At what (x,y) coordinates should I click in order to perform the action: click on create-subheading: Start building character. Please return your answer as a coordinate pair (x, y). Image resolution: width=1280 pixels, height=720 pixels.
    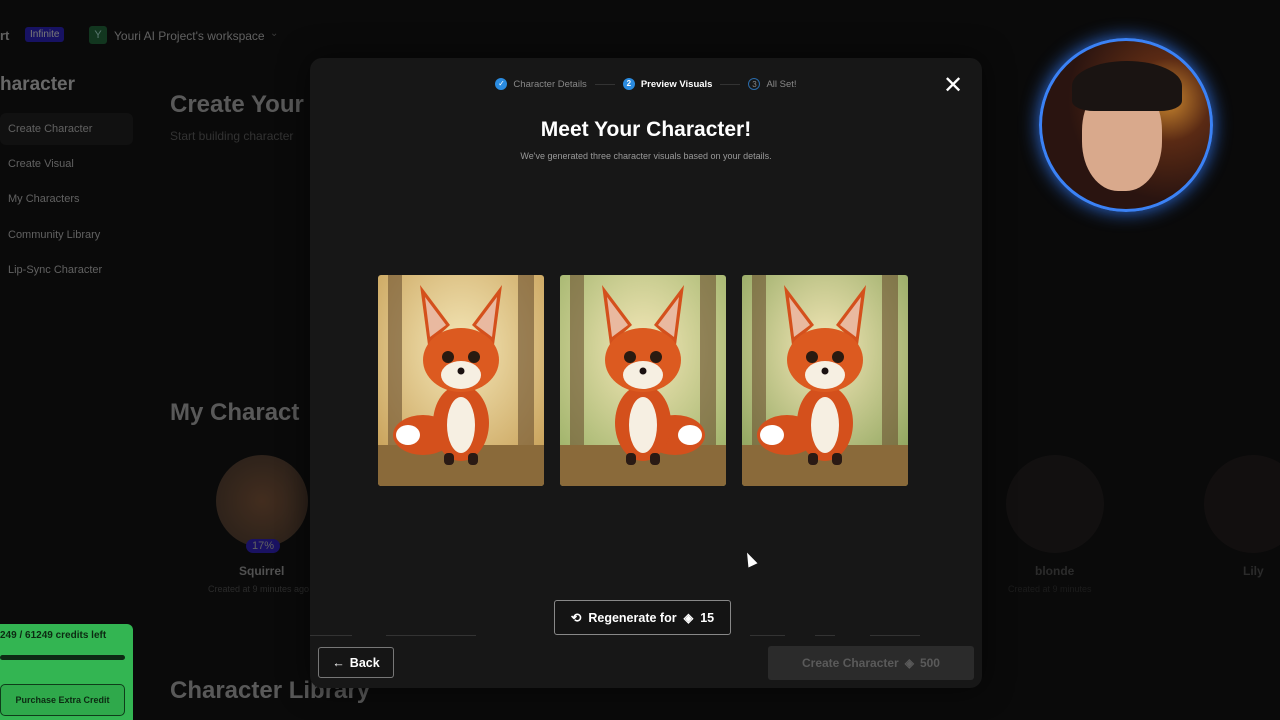
    Looking at the image, I should click on (232, 136).